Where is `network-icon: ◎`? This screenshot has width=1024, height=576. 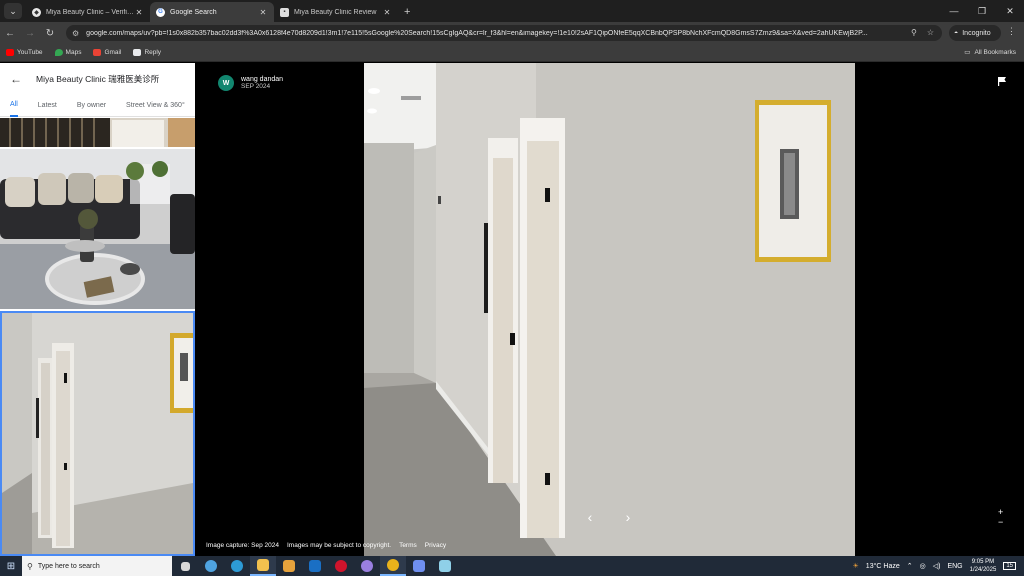
network-icon: ◎ is located at coordinates (923, 566).